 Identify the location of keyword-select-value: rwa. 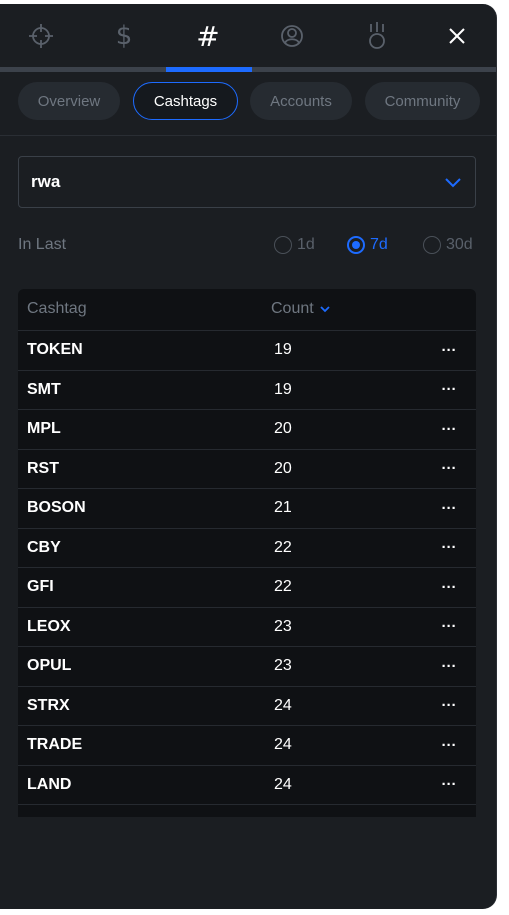
(46, 181).